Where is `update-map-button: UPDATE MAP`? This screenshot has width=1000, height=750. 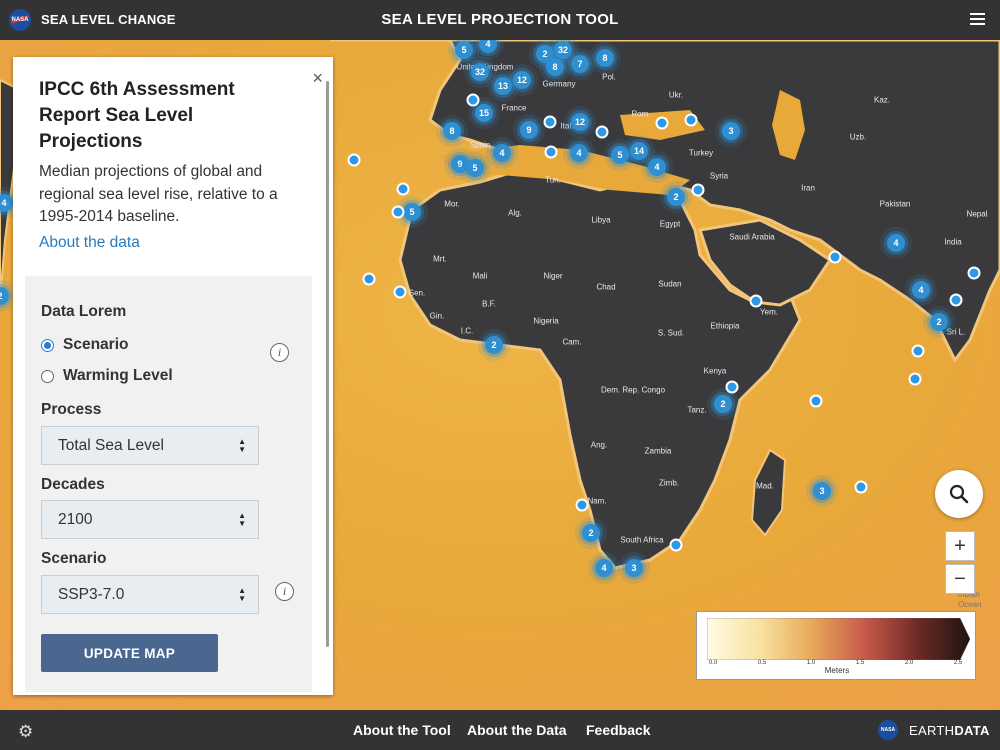
update-map-button: UPDATE MAP is located at coordinates (129, 653).